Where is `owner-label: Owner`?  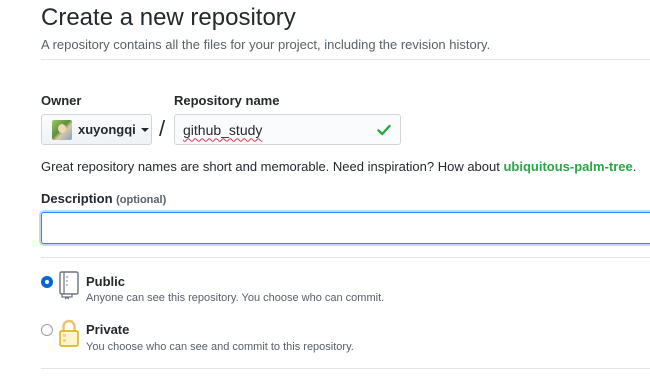 owner-label: Owner is located at coordinates (61, 100).